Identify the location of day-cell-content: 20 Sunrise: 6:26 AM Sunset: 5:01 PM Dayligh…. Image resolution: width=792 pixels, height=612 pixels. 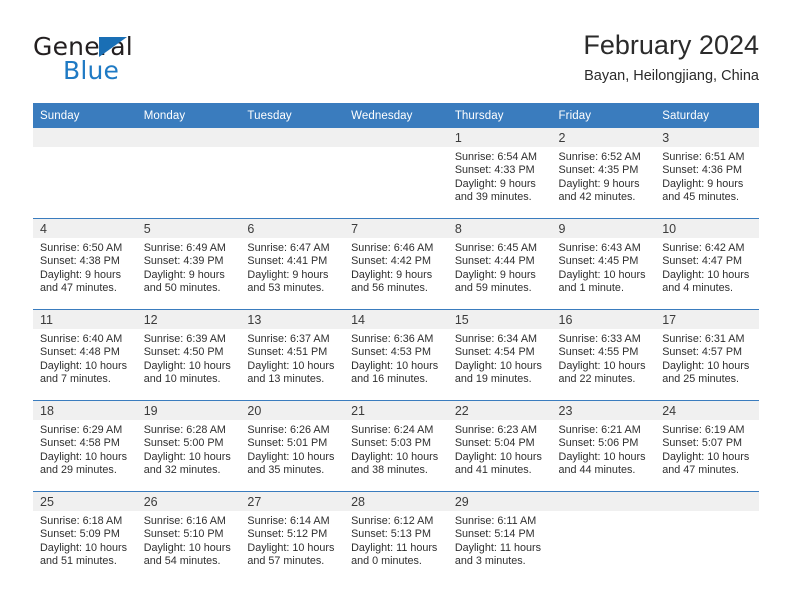
(292, 446).